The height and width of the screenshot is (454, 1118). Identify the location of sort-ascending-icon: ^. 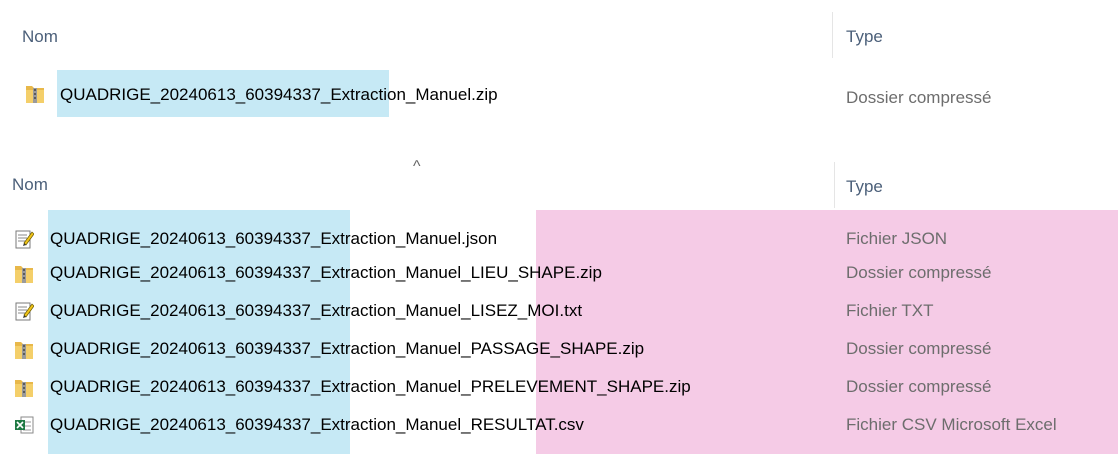
(417, 166).